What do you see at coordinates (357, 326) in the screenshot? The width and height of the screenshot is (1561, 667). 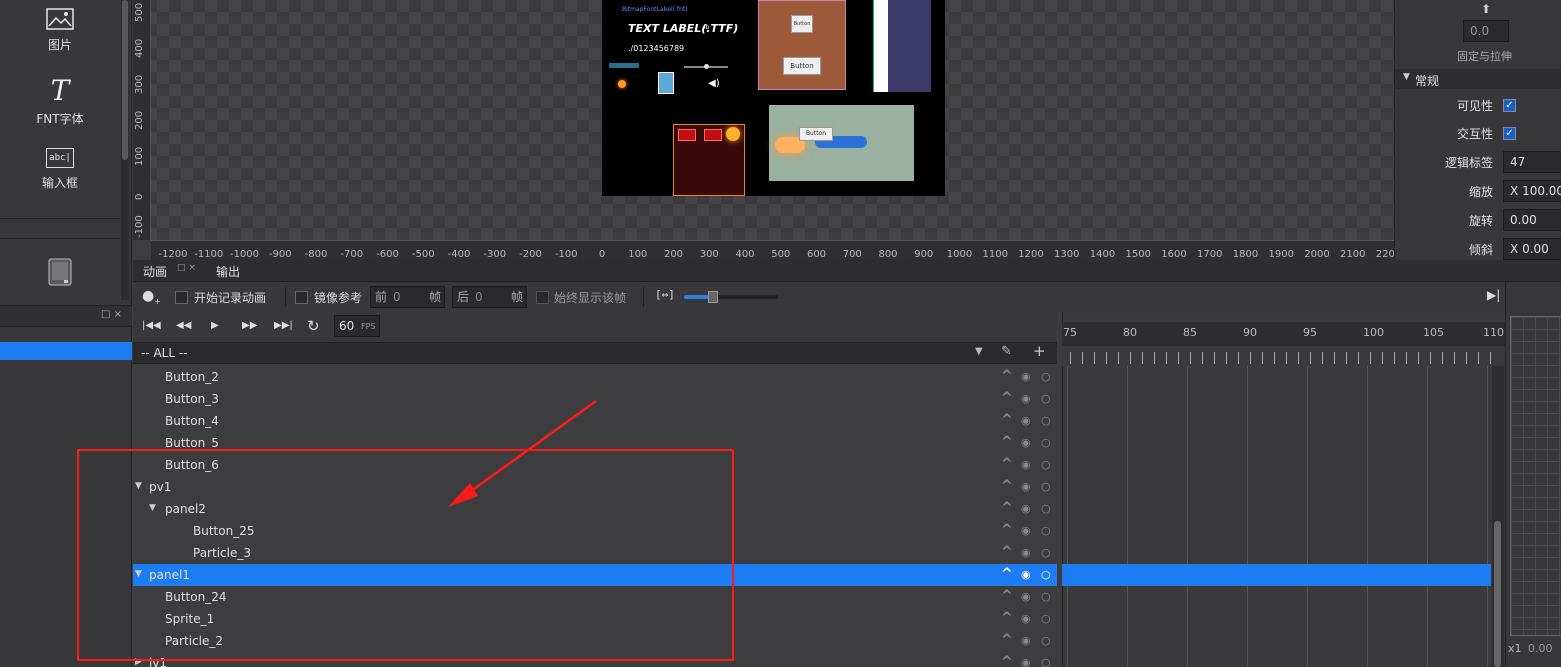 I see `fps-input: 60 FPS` at bounding box center [357, 326].